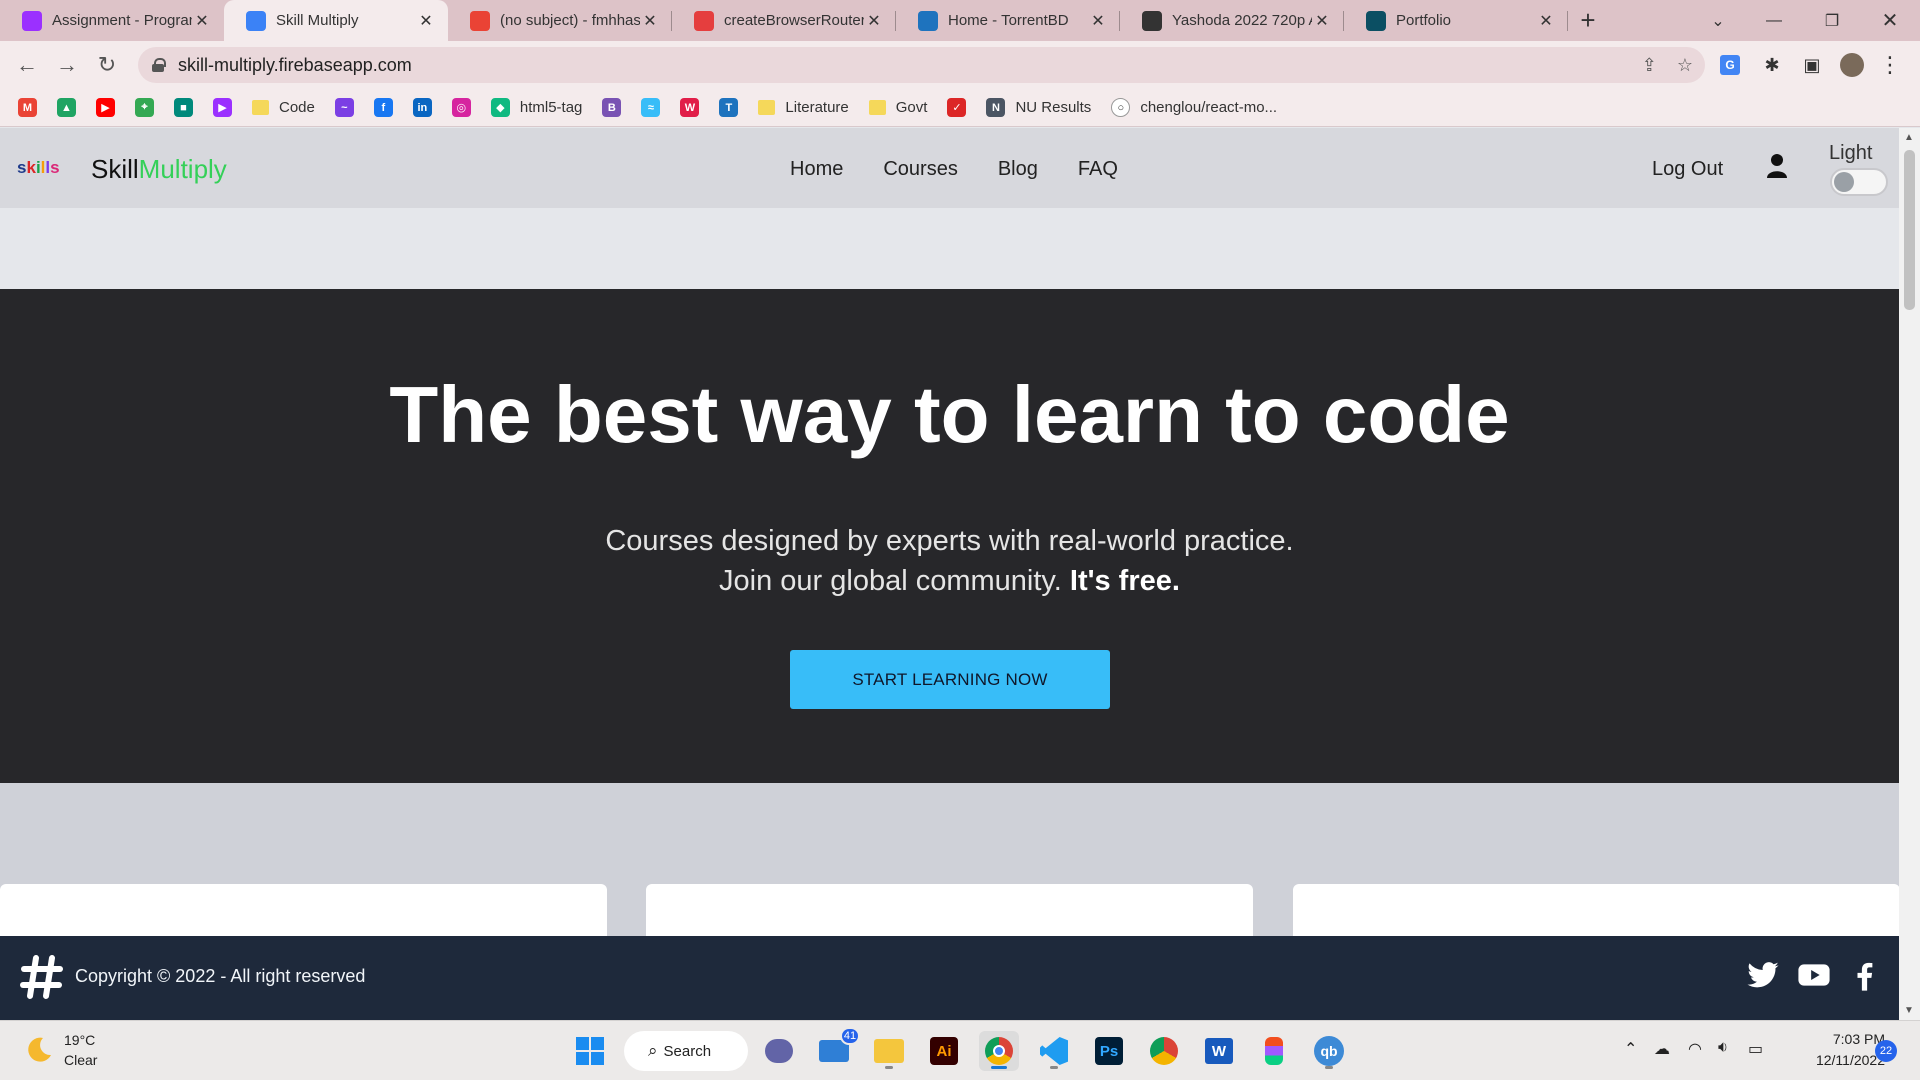 The image size is (1920, 1080). Describe the element at coordinates (1890, 65) in the screenshot. I see `chrome-menu-icon: ⋮` at that location.